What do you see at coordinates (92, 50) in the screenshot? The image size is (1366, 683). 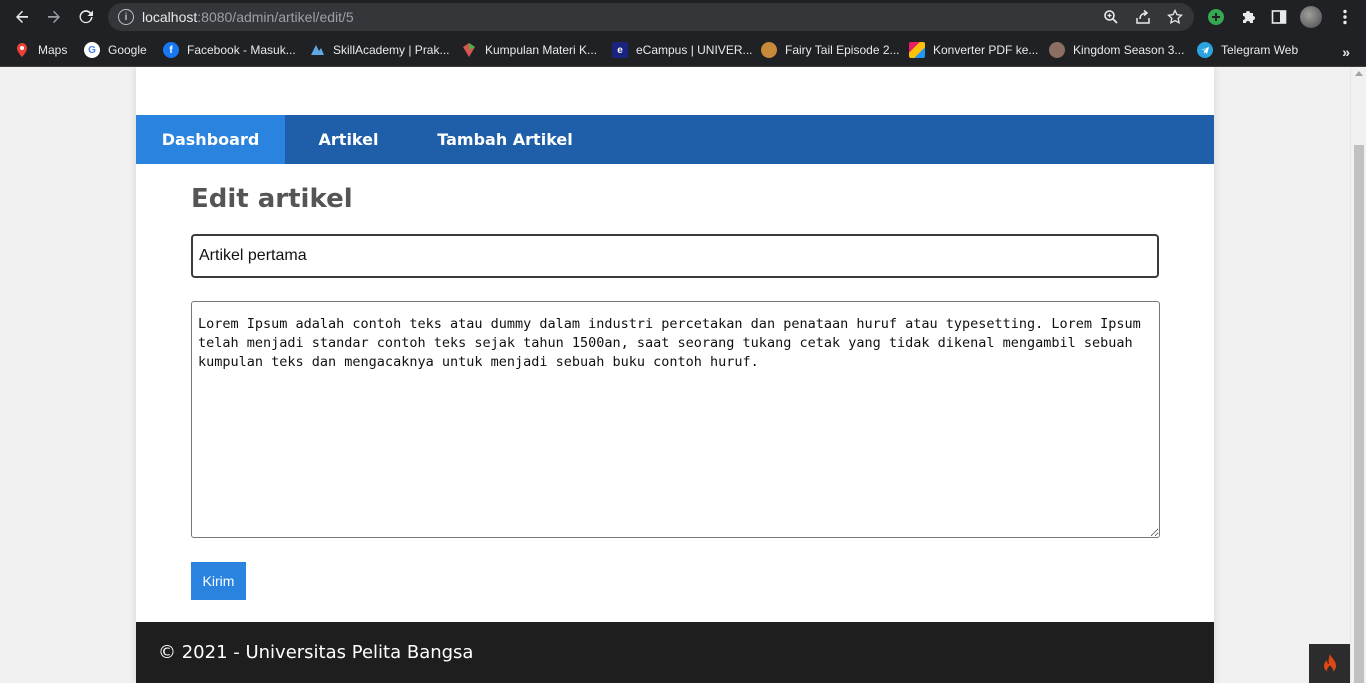 I see `google-icon: G` at bounding box center [92, 50].